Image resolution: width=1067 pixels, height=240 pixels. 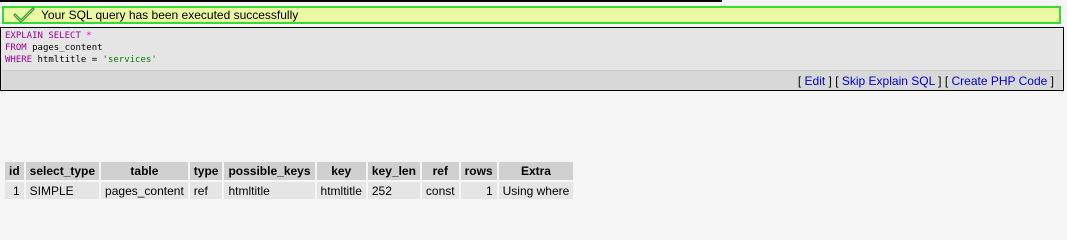 I want to click on cell-id: 1, so click(x=14, y=190).